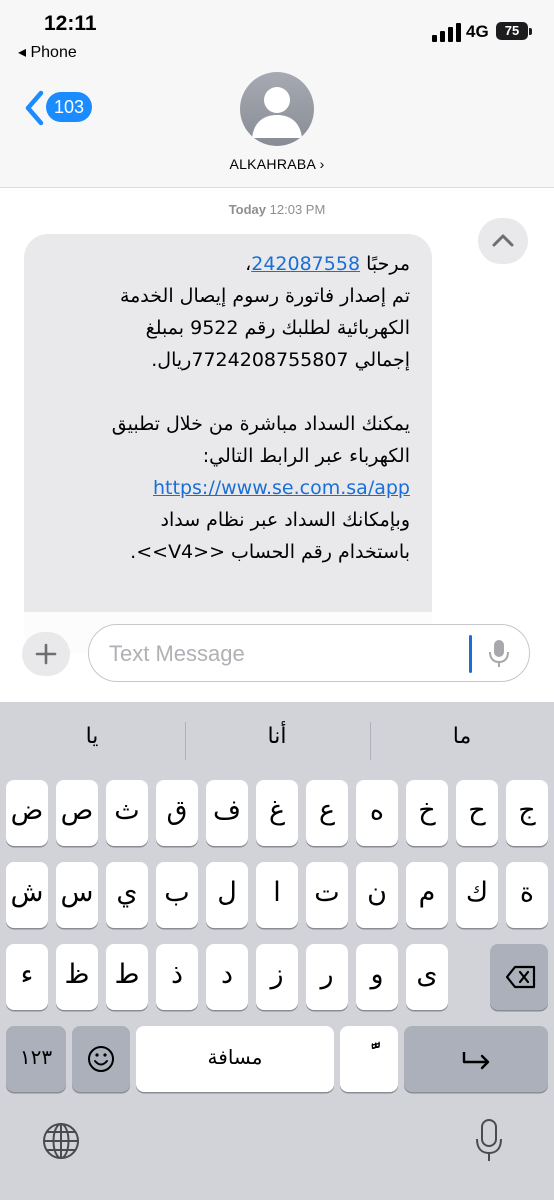 The image size is (554, 1200). I want to click on key: ى, so click(427, 977).